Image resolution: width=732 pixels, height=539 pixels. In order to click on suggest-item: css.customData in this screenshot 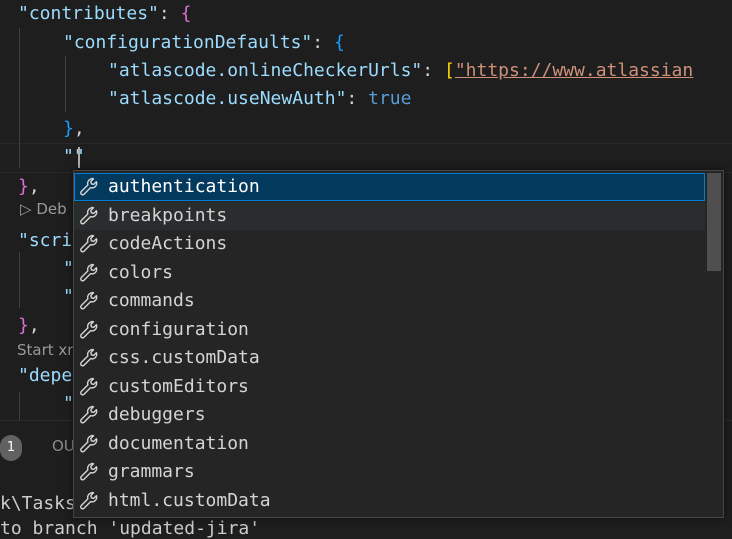, I will do `click(389, 358)`.